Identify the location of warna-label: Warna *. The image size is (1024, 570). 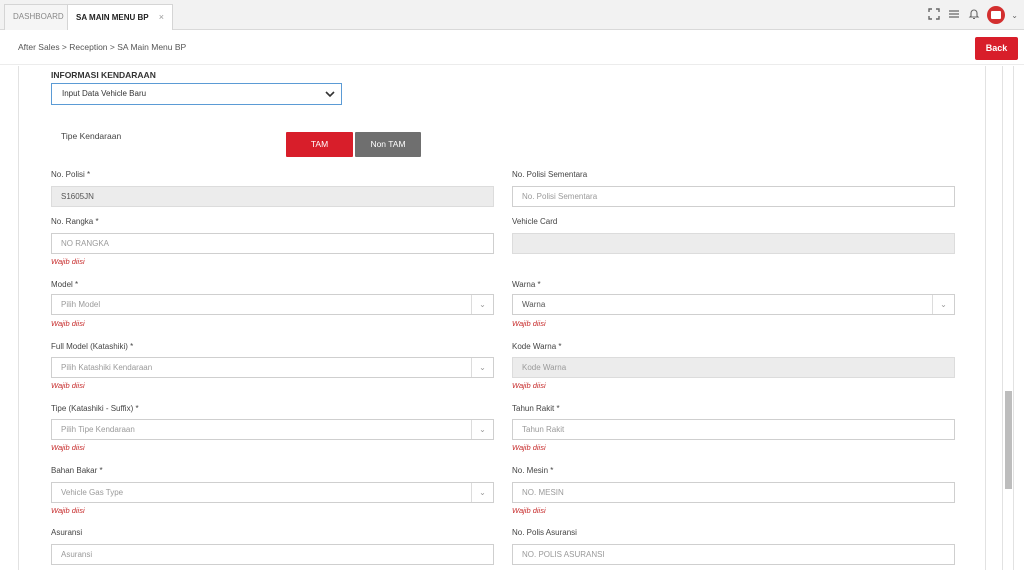
(526, 284).